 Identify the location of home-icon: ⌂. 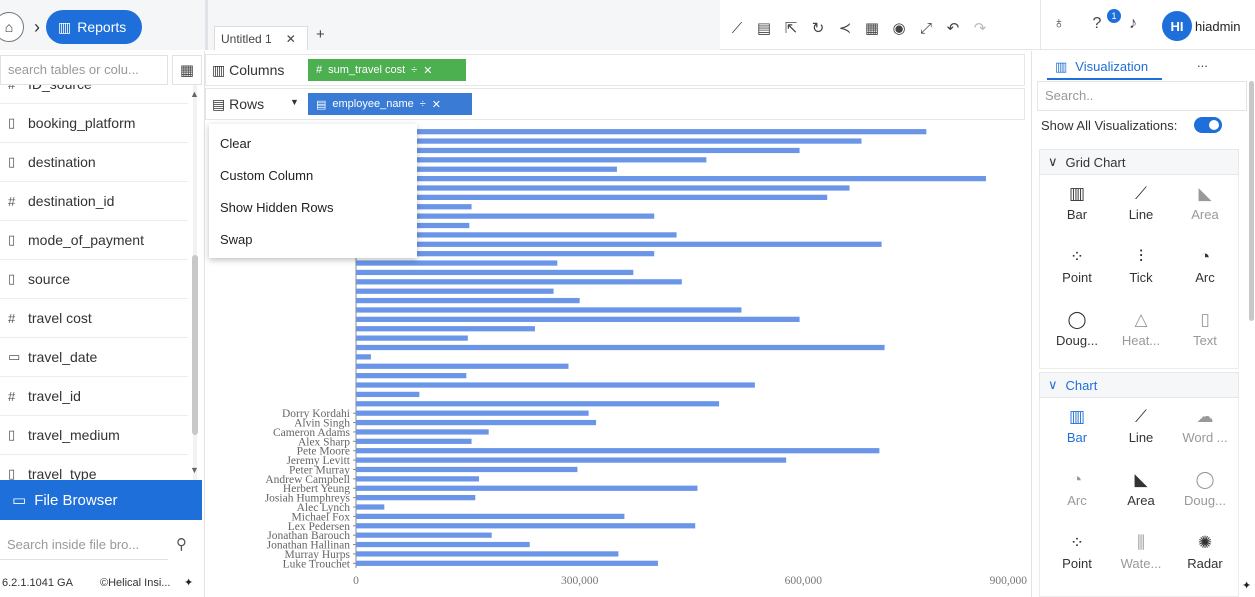
(12, 27).